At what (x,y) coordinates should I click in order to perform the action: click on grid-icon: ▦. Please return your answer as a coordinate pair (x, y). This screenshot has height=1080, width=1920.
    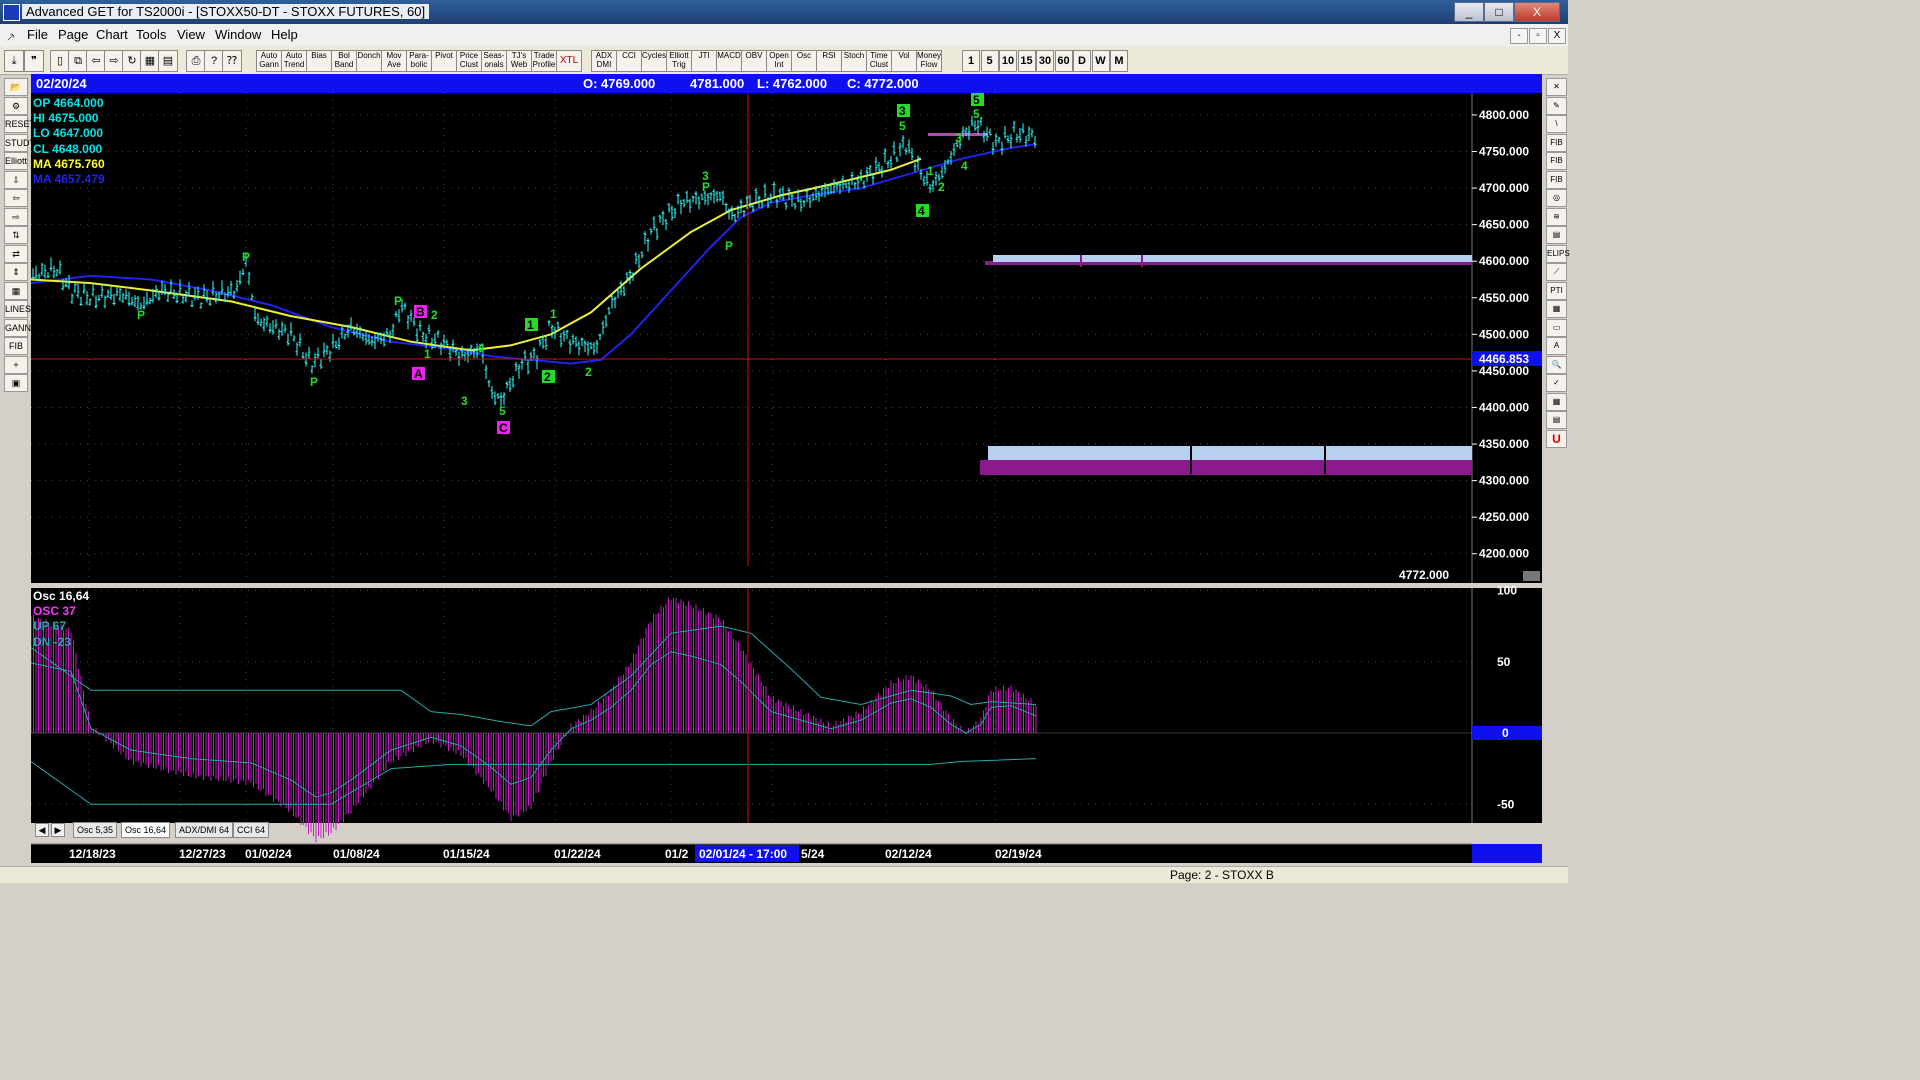
    Looking at the image, I should click on (150, 61).